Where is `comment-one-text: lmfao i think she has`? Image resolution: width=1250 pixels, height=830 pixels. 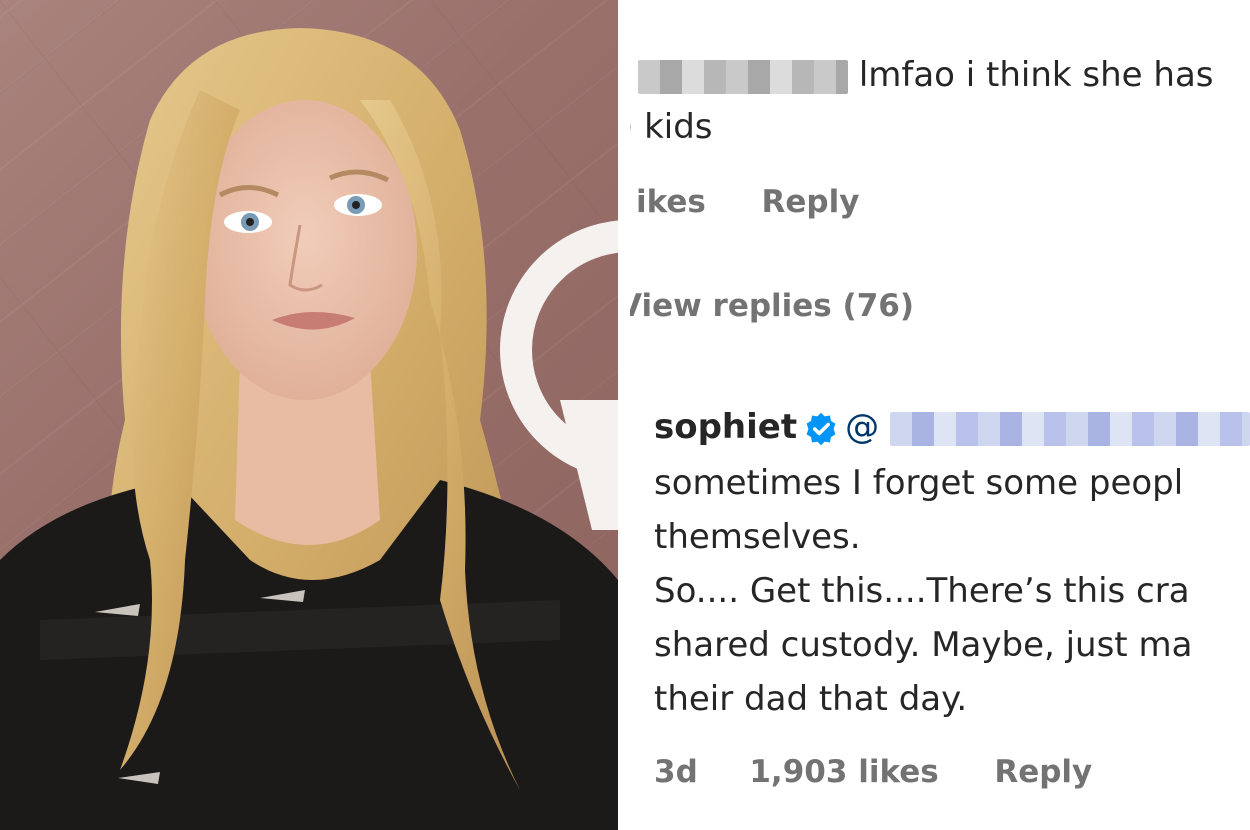
comment-one-text: lmfao i think she has is located at coordinates (1036, 75).